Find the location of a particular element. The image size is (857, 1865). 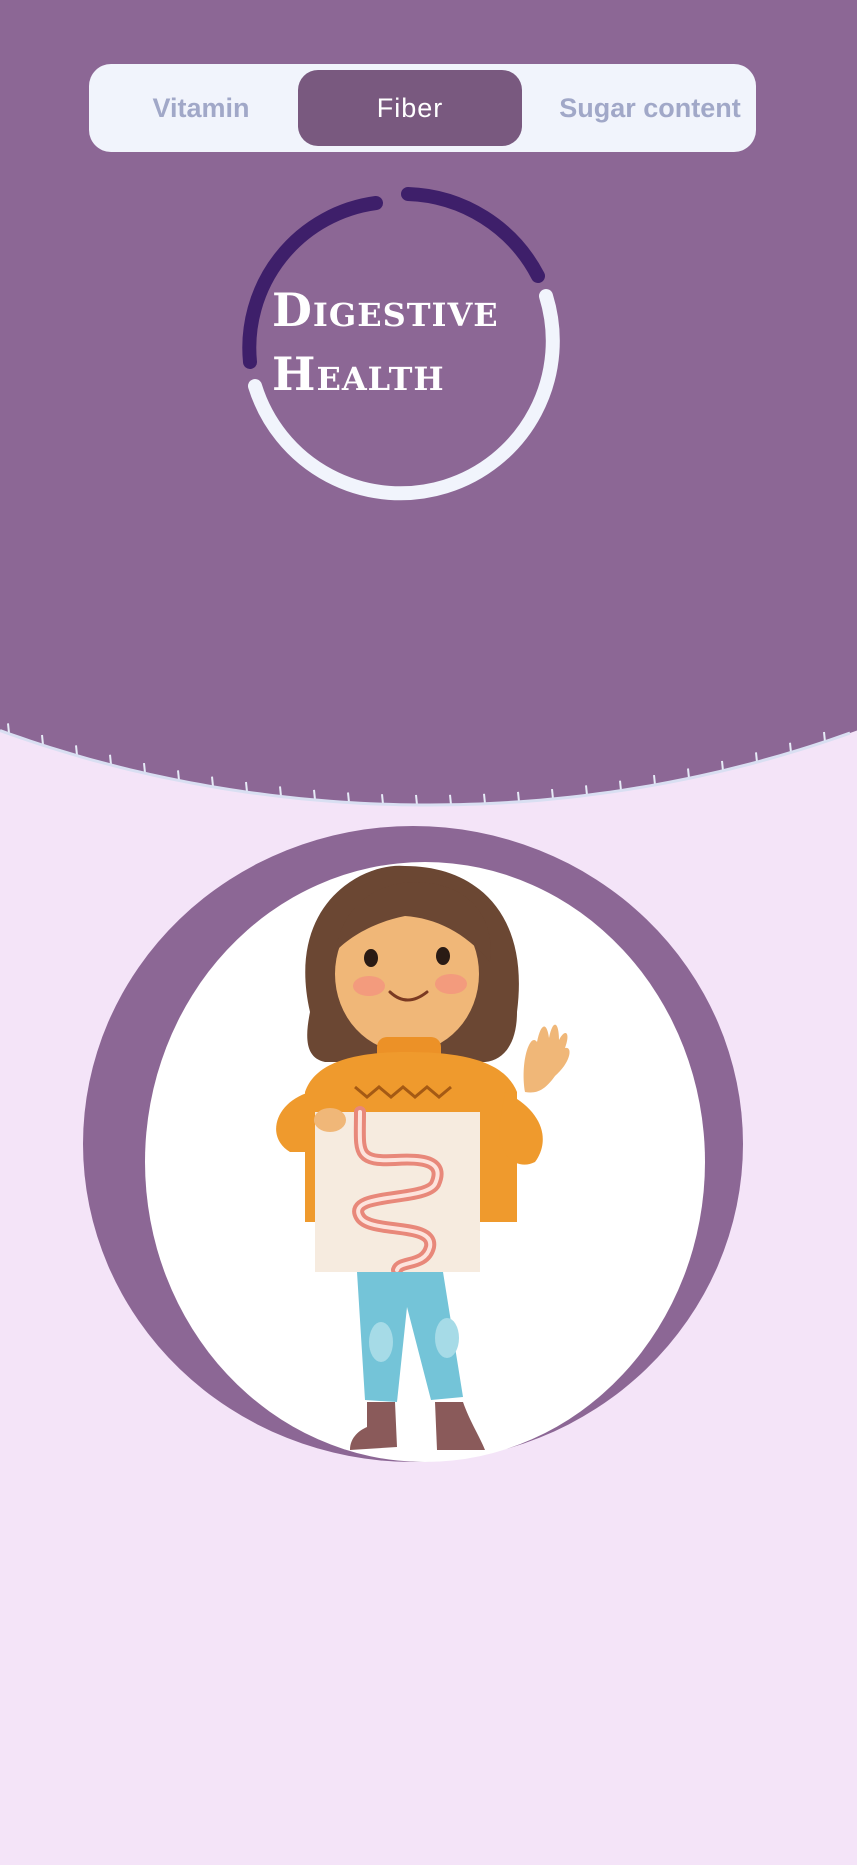

tab-bar: Vitamin Fiber Sugar content is located at coordinates (422, 108).